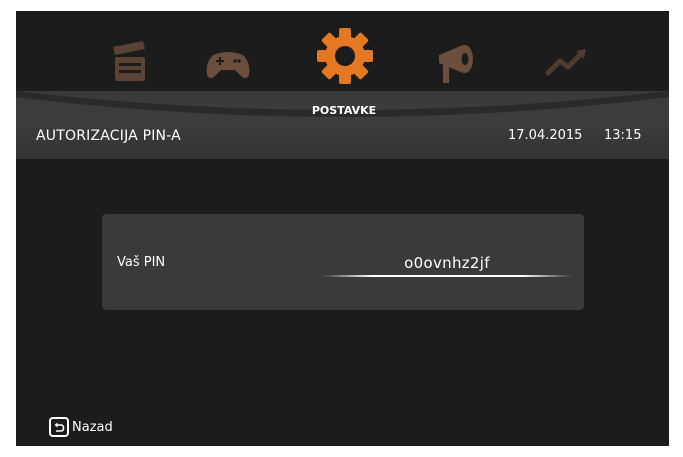 The image size is (683, 457). Describe the element at coordinates (545, 135) in the screenshot. I see `date-display: 17.04.2015` at that location.